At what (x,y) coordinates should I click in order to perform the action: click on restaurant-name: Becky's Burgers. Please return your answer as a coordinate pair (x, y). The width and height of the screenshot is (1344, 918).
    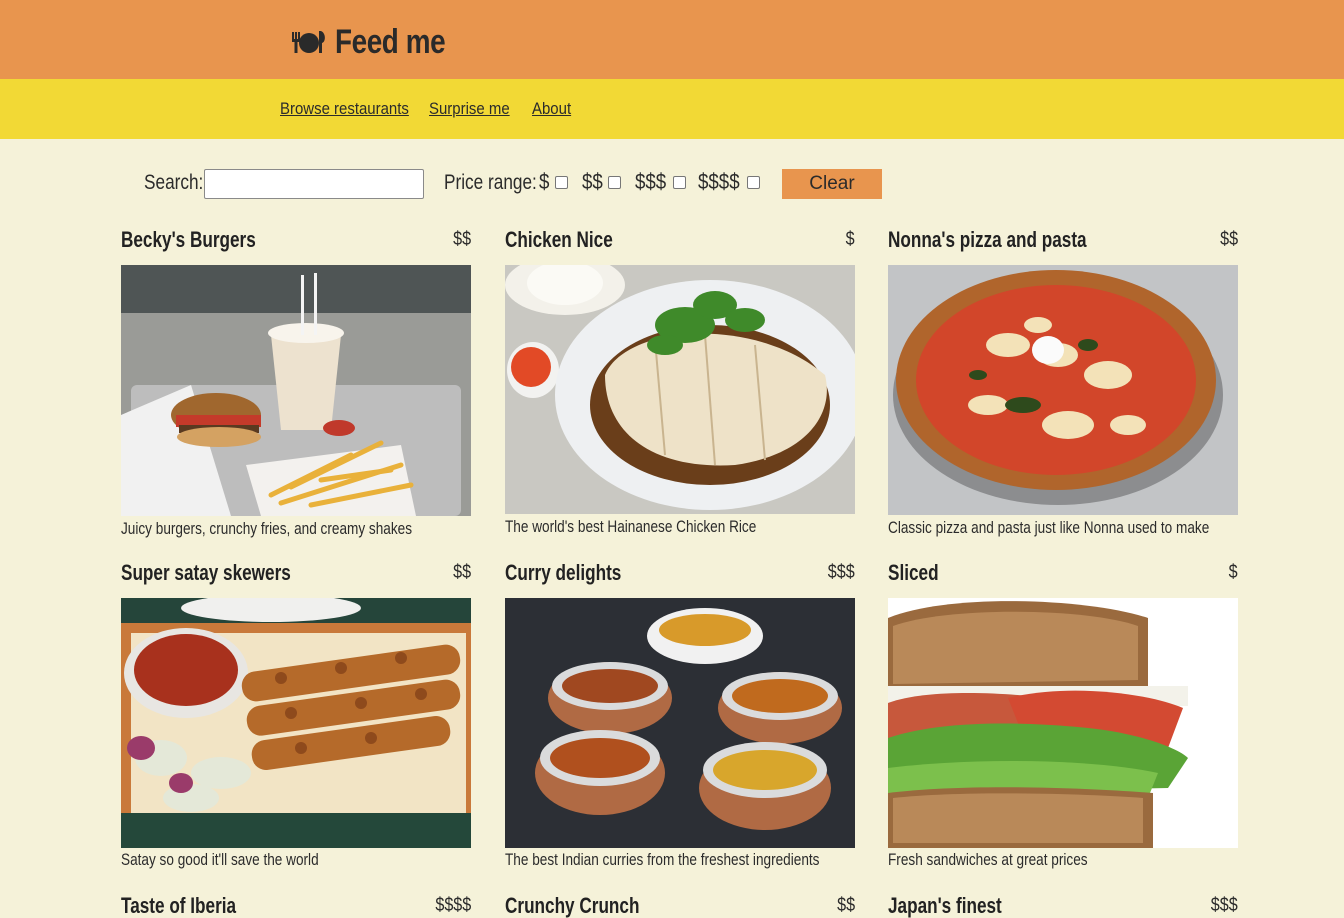
    Looking at the image, I should click on (188, 240).